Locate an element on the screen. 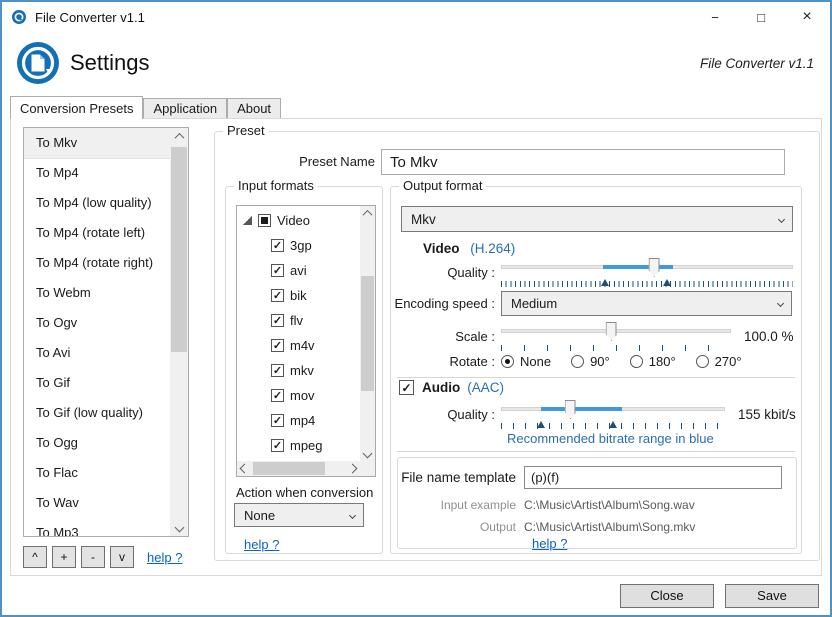 This screenshot has height=617, width=832. tree-format-row: mov is located at coordinates (298, 395).